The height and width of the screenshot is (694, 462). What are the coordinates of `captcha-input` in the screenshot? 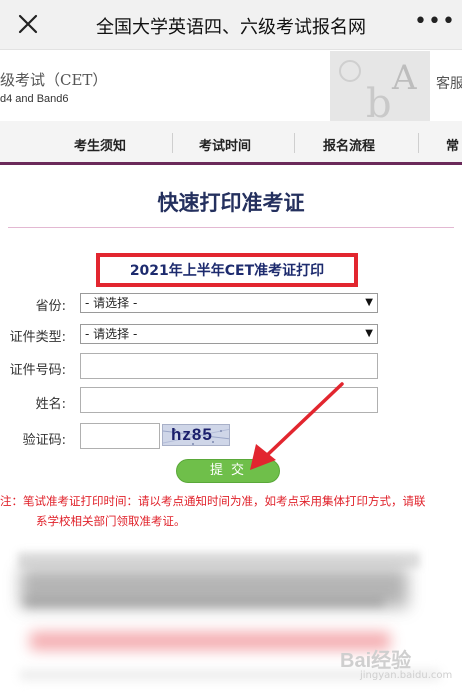 It's located at (120, 436).